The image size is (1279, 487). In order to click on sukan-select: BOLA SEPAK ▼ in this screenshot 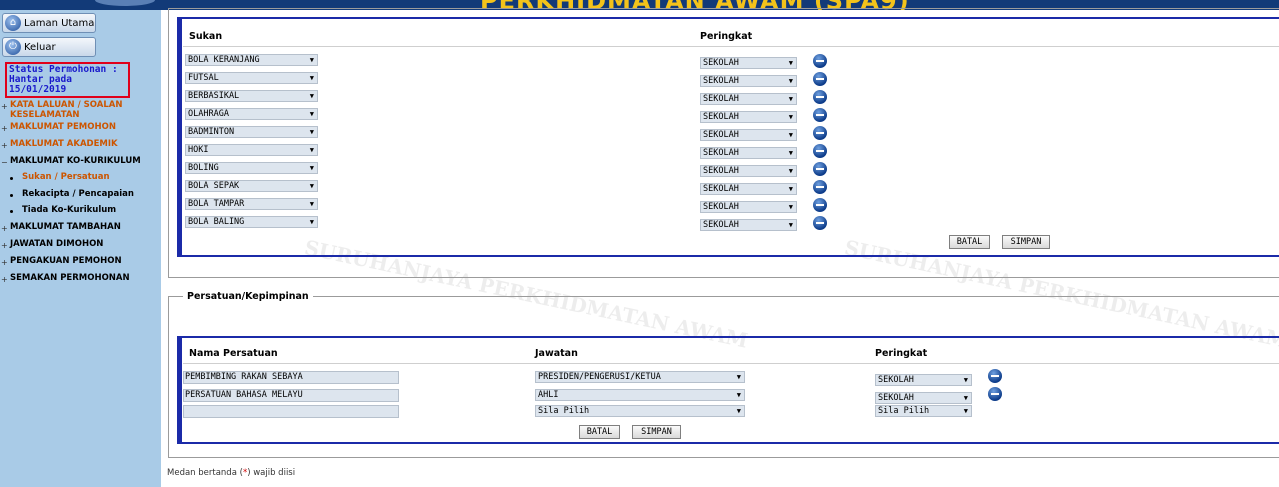, I will do `click(251, 186)`.